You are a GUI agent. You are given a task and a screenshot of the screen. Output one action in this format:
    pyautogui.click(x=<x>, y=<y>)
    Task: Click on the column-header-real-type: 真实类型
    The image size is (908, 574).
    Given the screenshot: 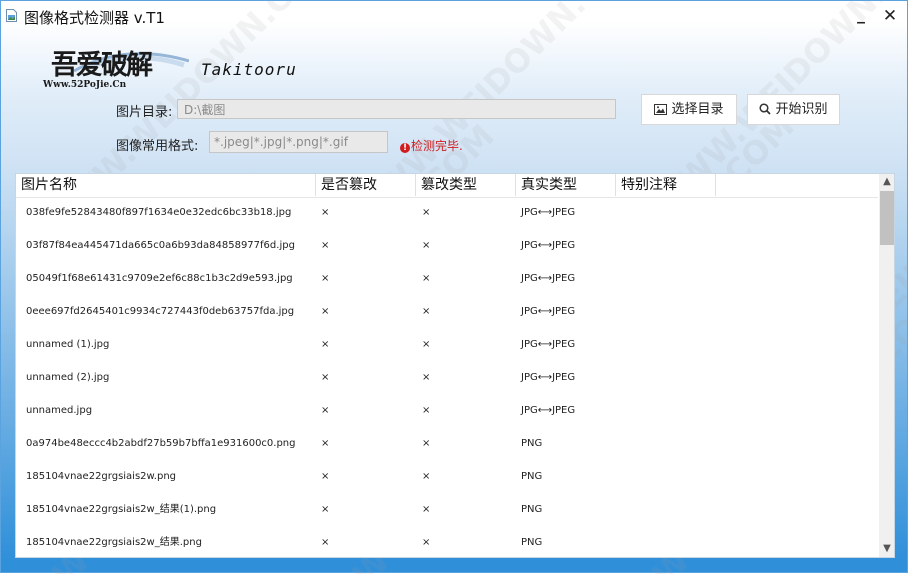 What is the action you would take?
    pyautogui.click(x=566, y=185)
    